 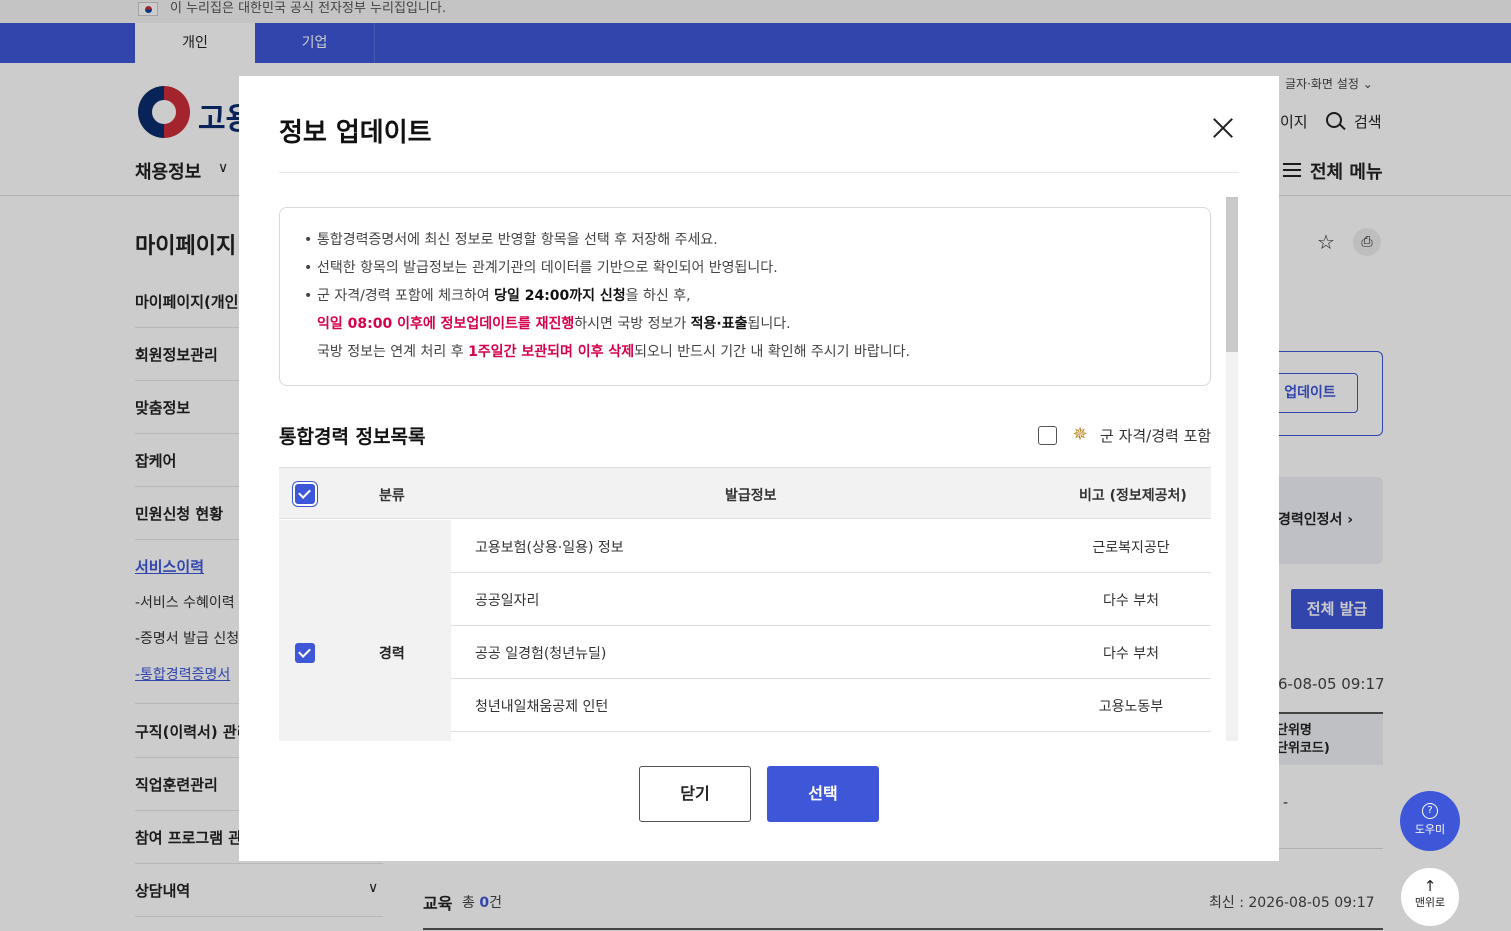 I want to click on select-button: 선택, so click(x=823, y=794).